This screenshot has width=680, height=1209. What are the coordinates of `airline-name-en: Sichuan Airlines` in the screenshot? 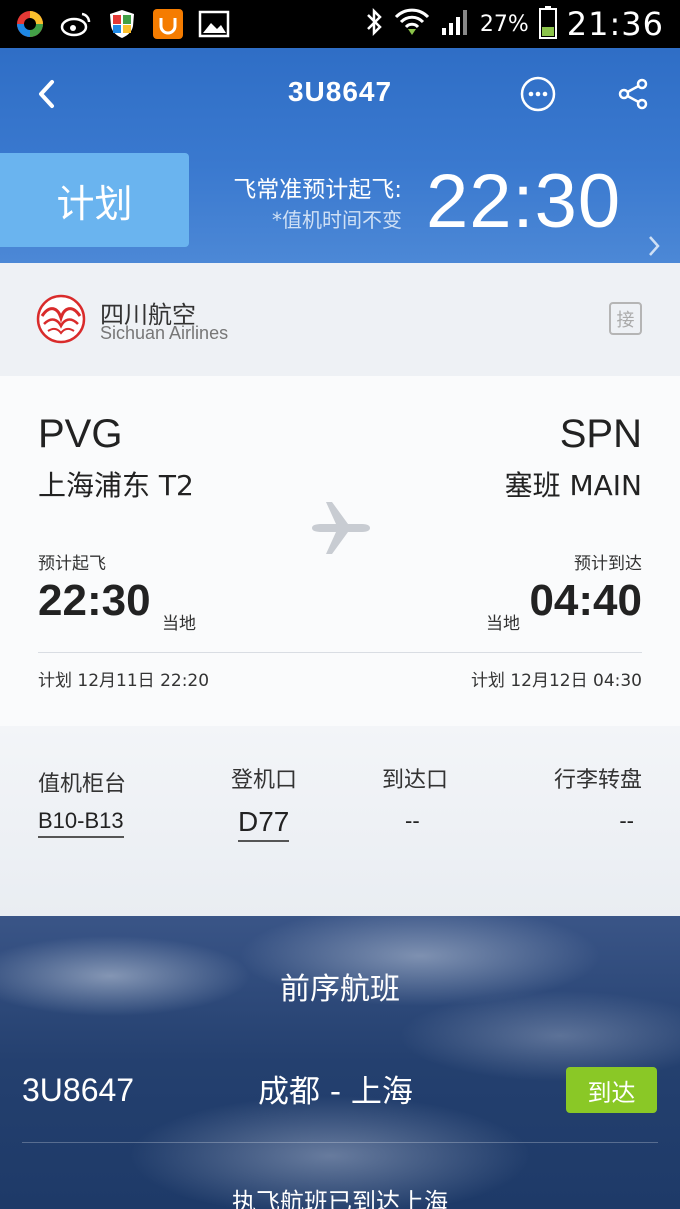 It's located at (164, 333).